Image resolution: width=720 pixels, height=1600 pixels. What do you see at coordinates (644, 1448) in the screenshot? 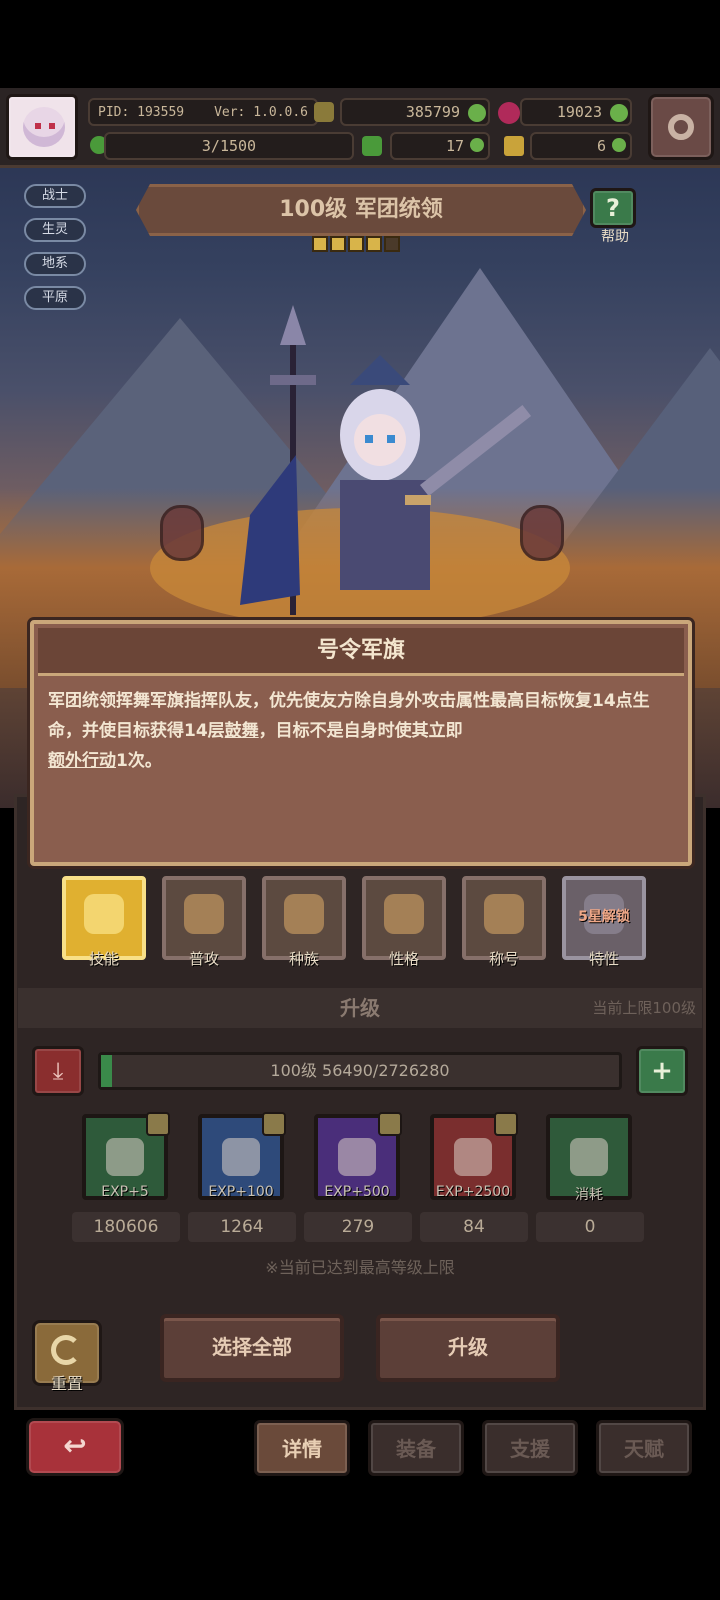
I see `nav-talent: 天赋` at bounding box center [644, 1448].